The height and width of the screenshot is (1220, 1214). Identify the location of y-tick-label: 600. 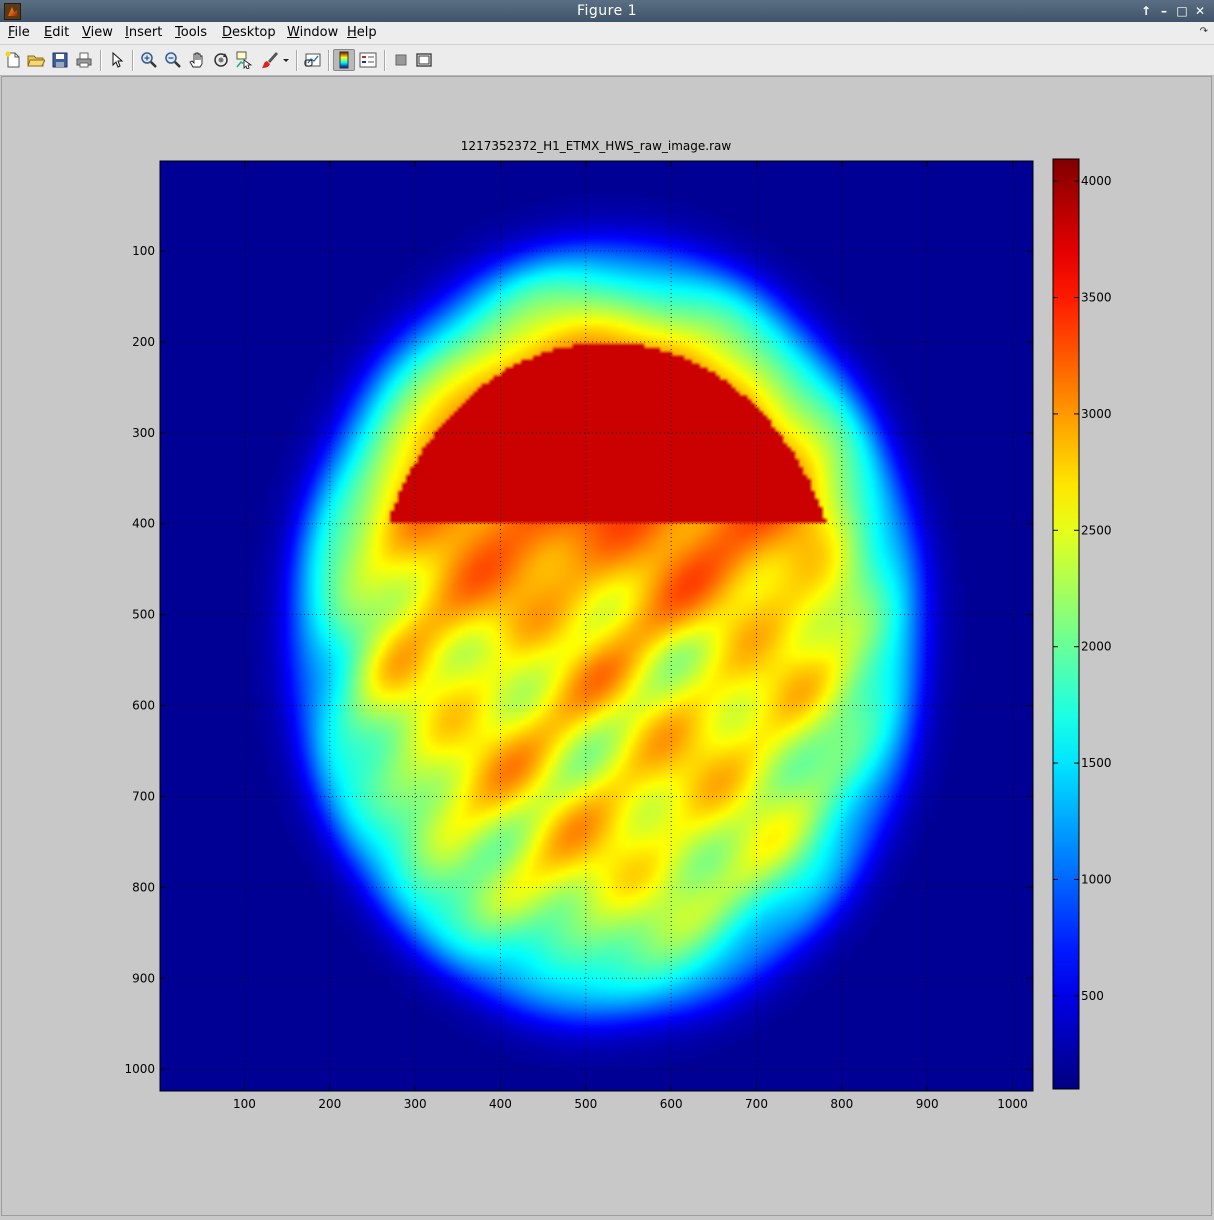
(143, 706).